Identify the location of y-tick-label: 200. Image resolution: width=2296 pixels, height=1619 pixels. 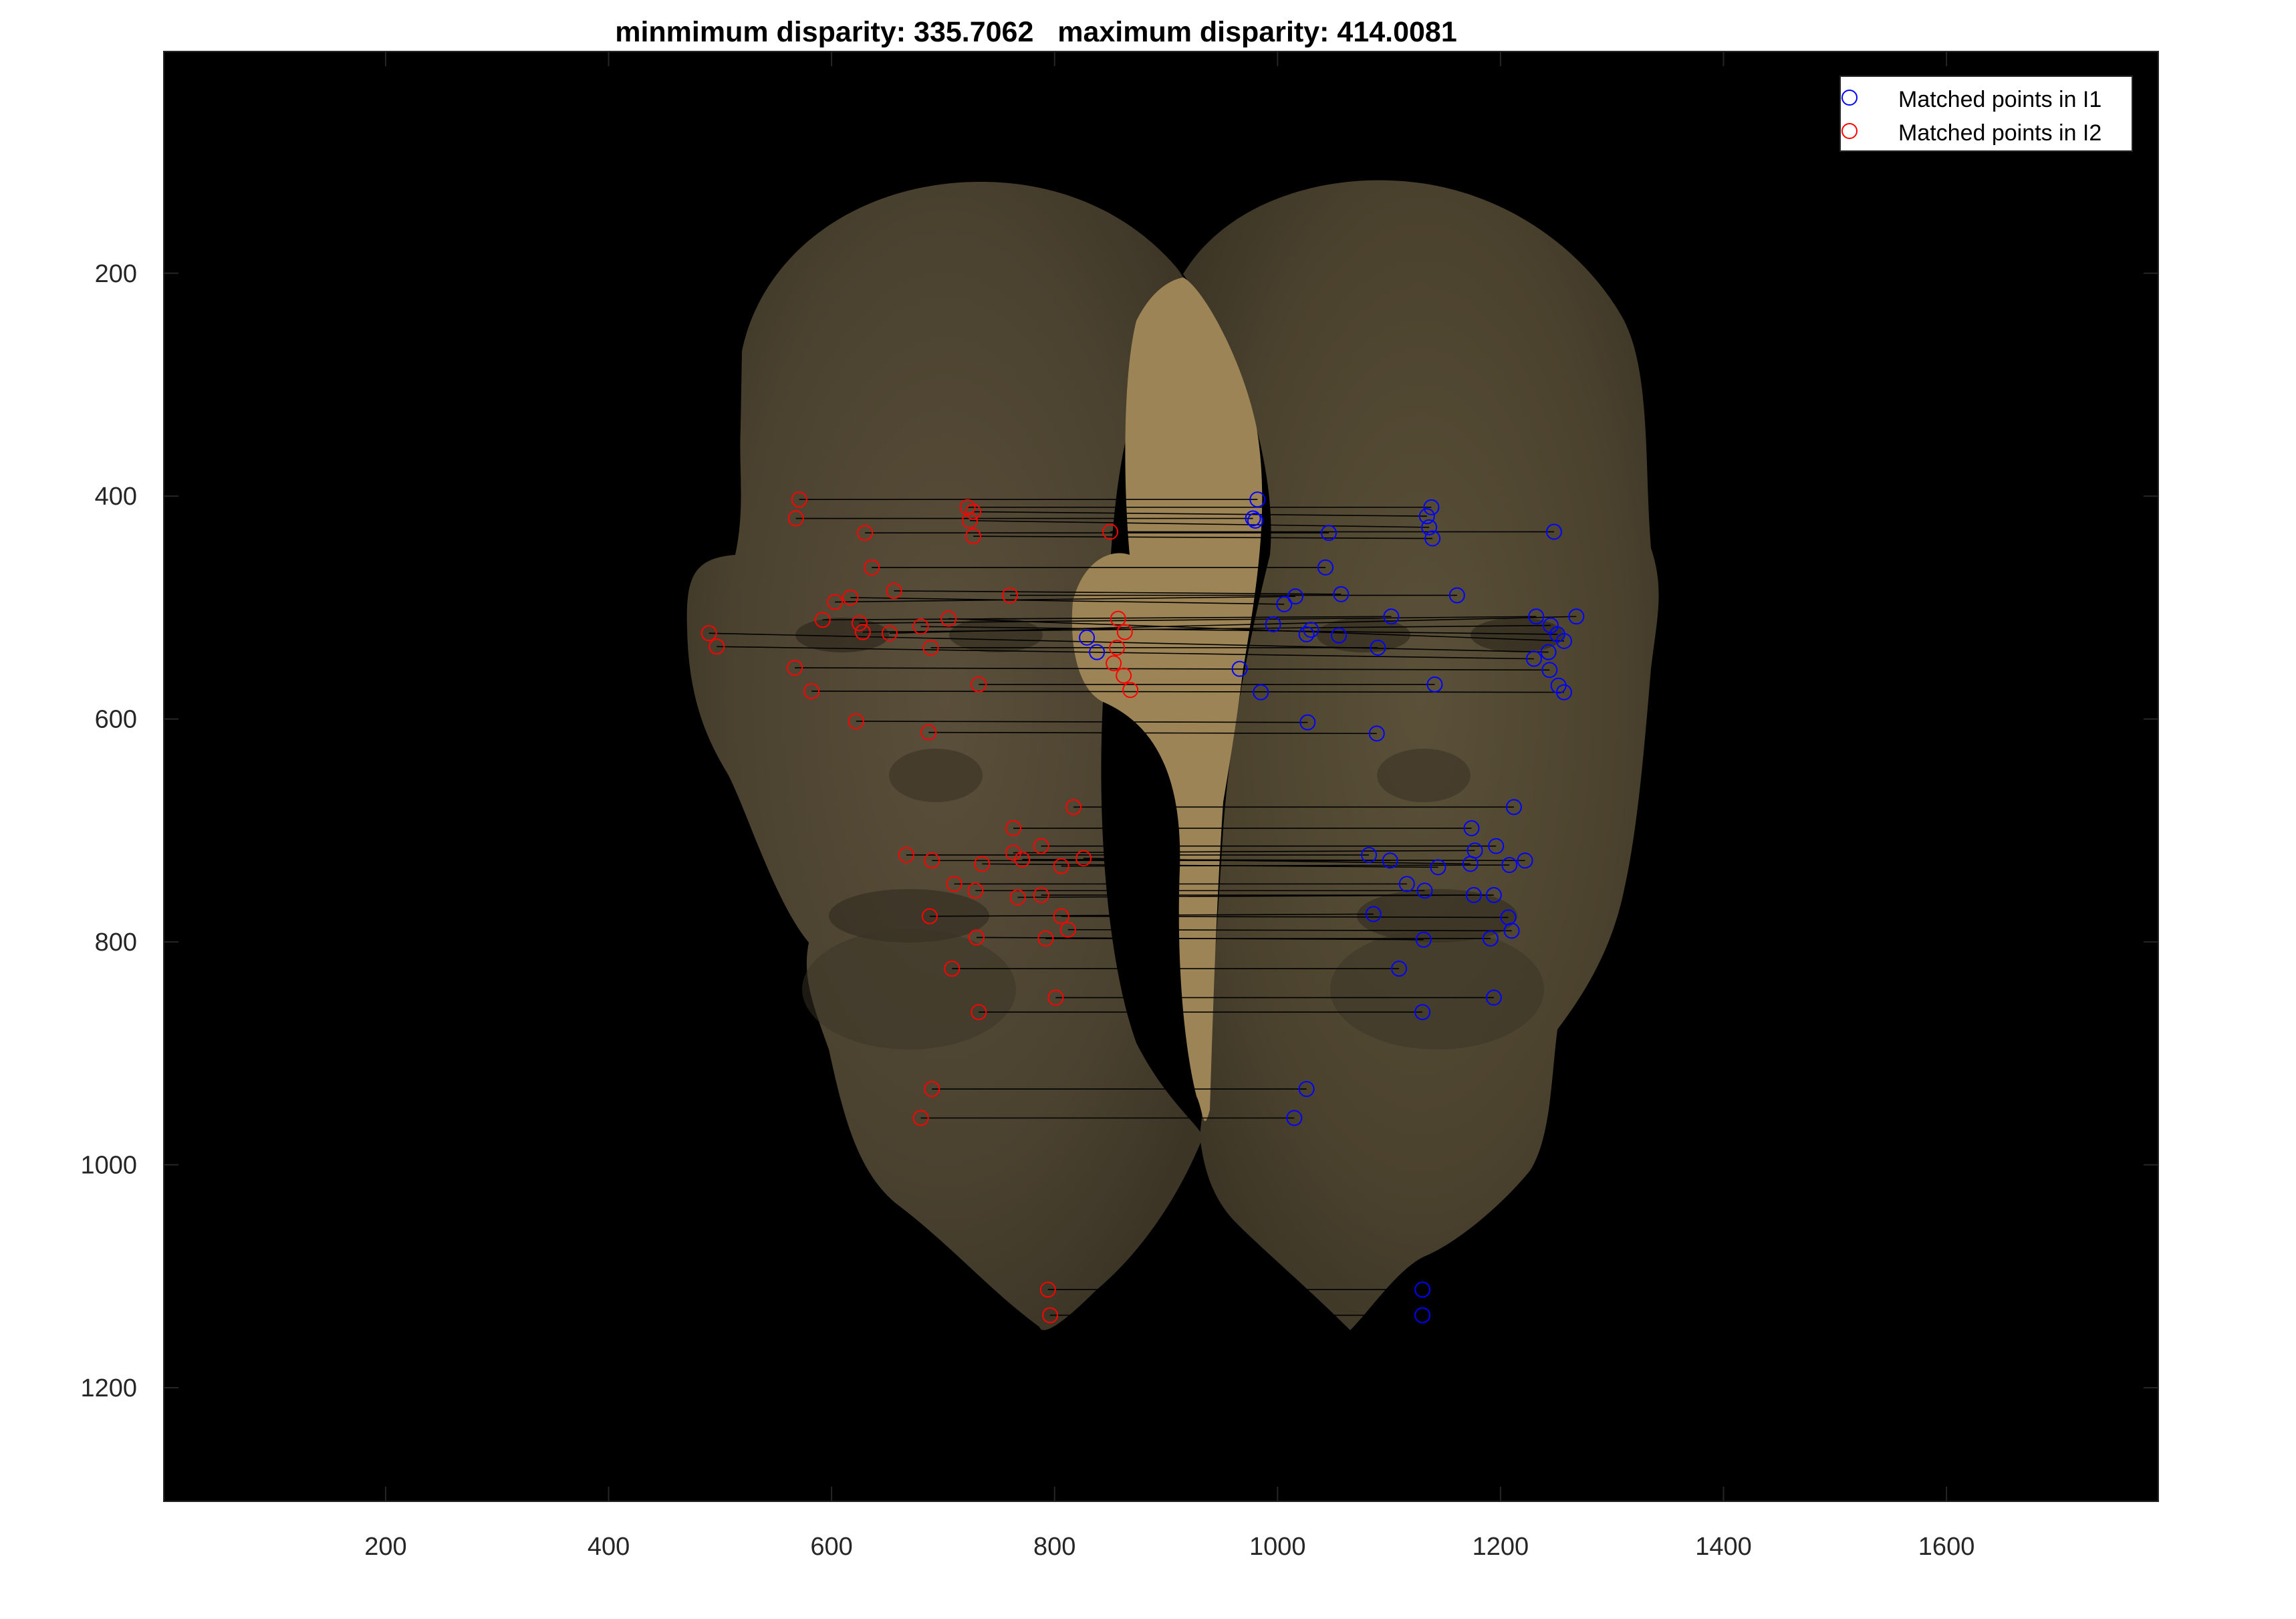
(116, 274).